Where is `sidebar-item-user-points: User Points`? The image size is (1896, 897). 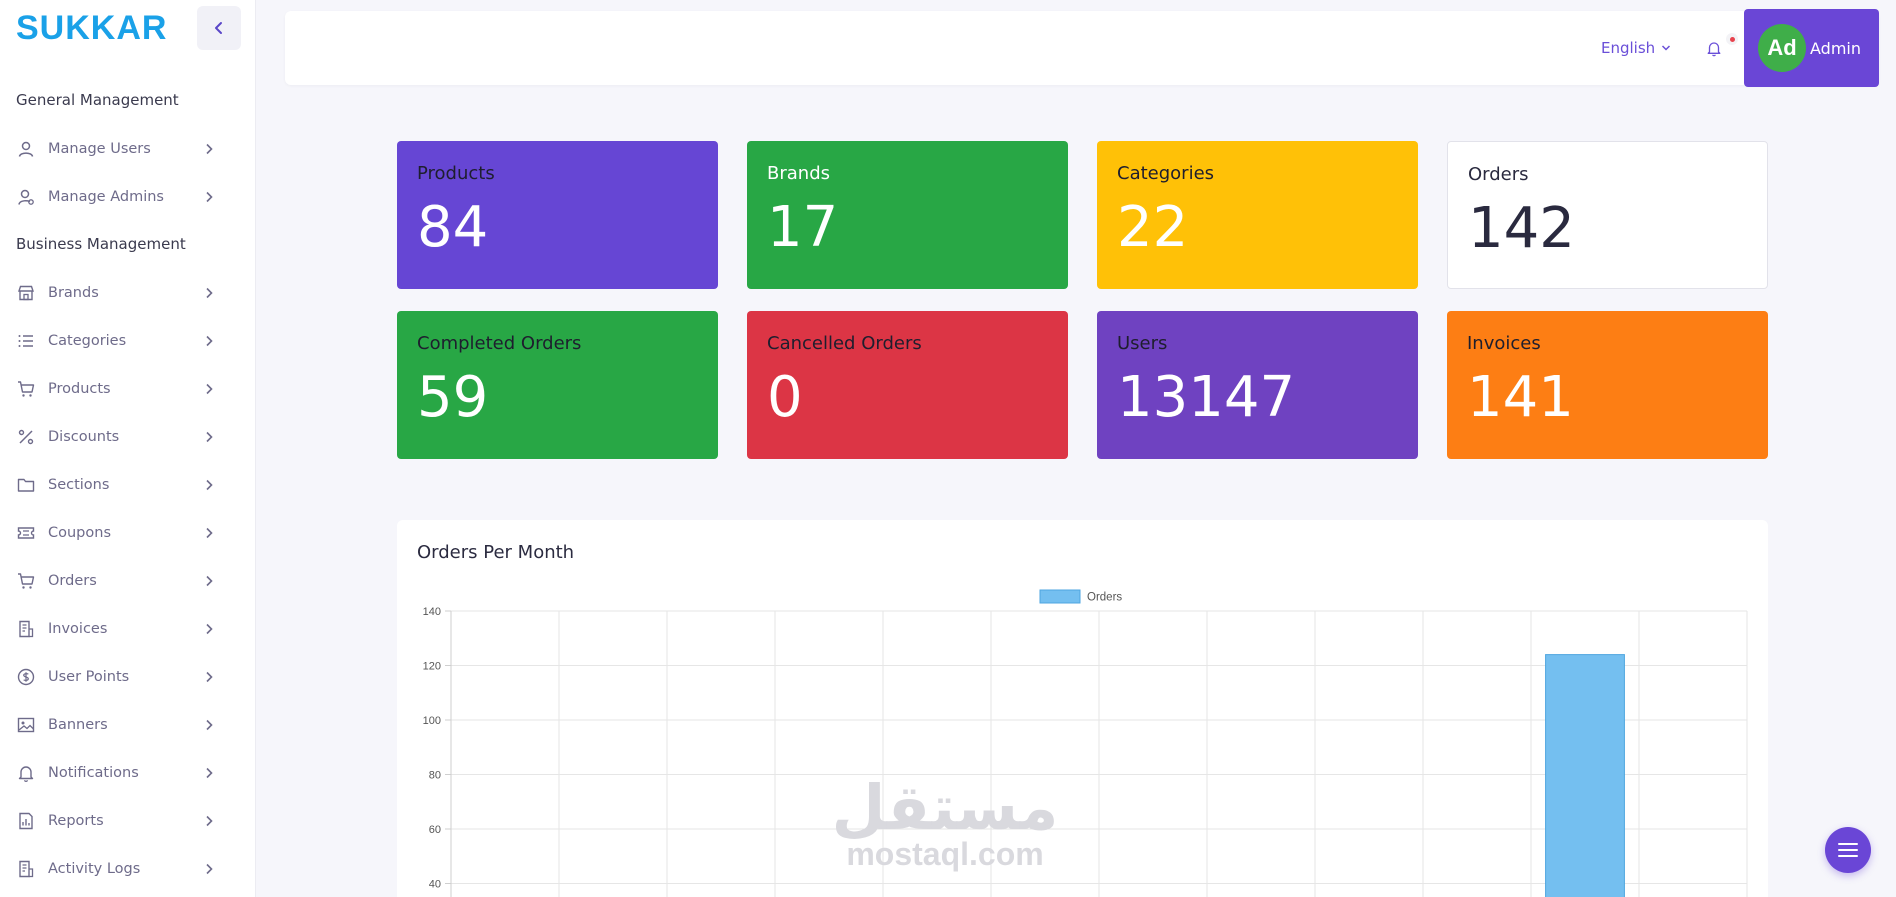 sidebar-item-user-points: User Points is located at coordinates (116, 677).